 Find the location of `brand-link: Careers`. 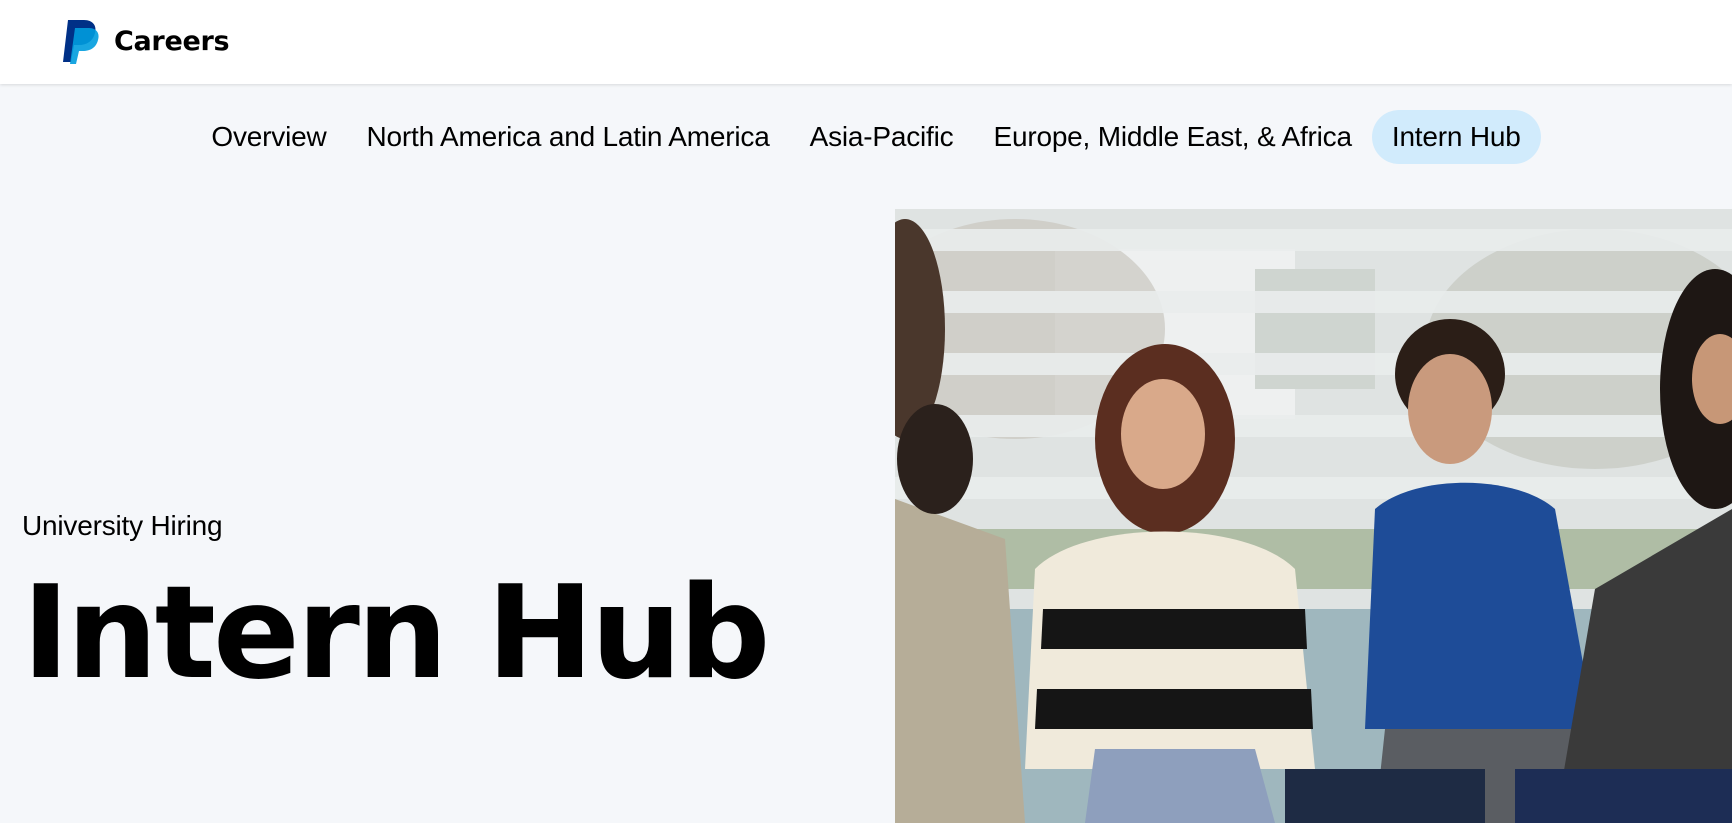

brand-link: Careers is located at coordinates (146, 41).